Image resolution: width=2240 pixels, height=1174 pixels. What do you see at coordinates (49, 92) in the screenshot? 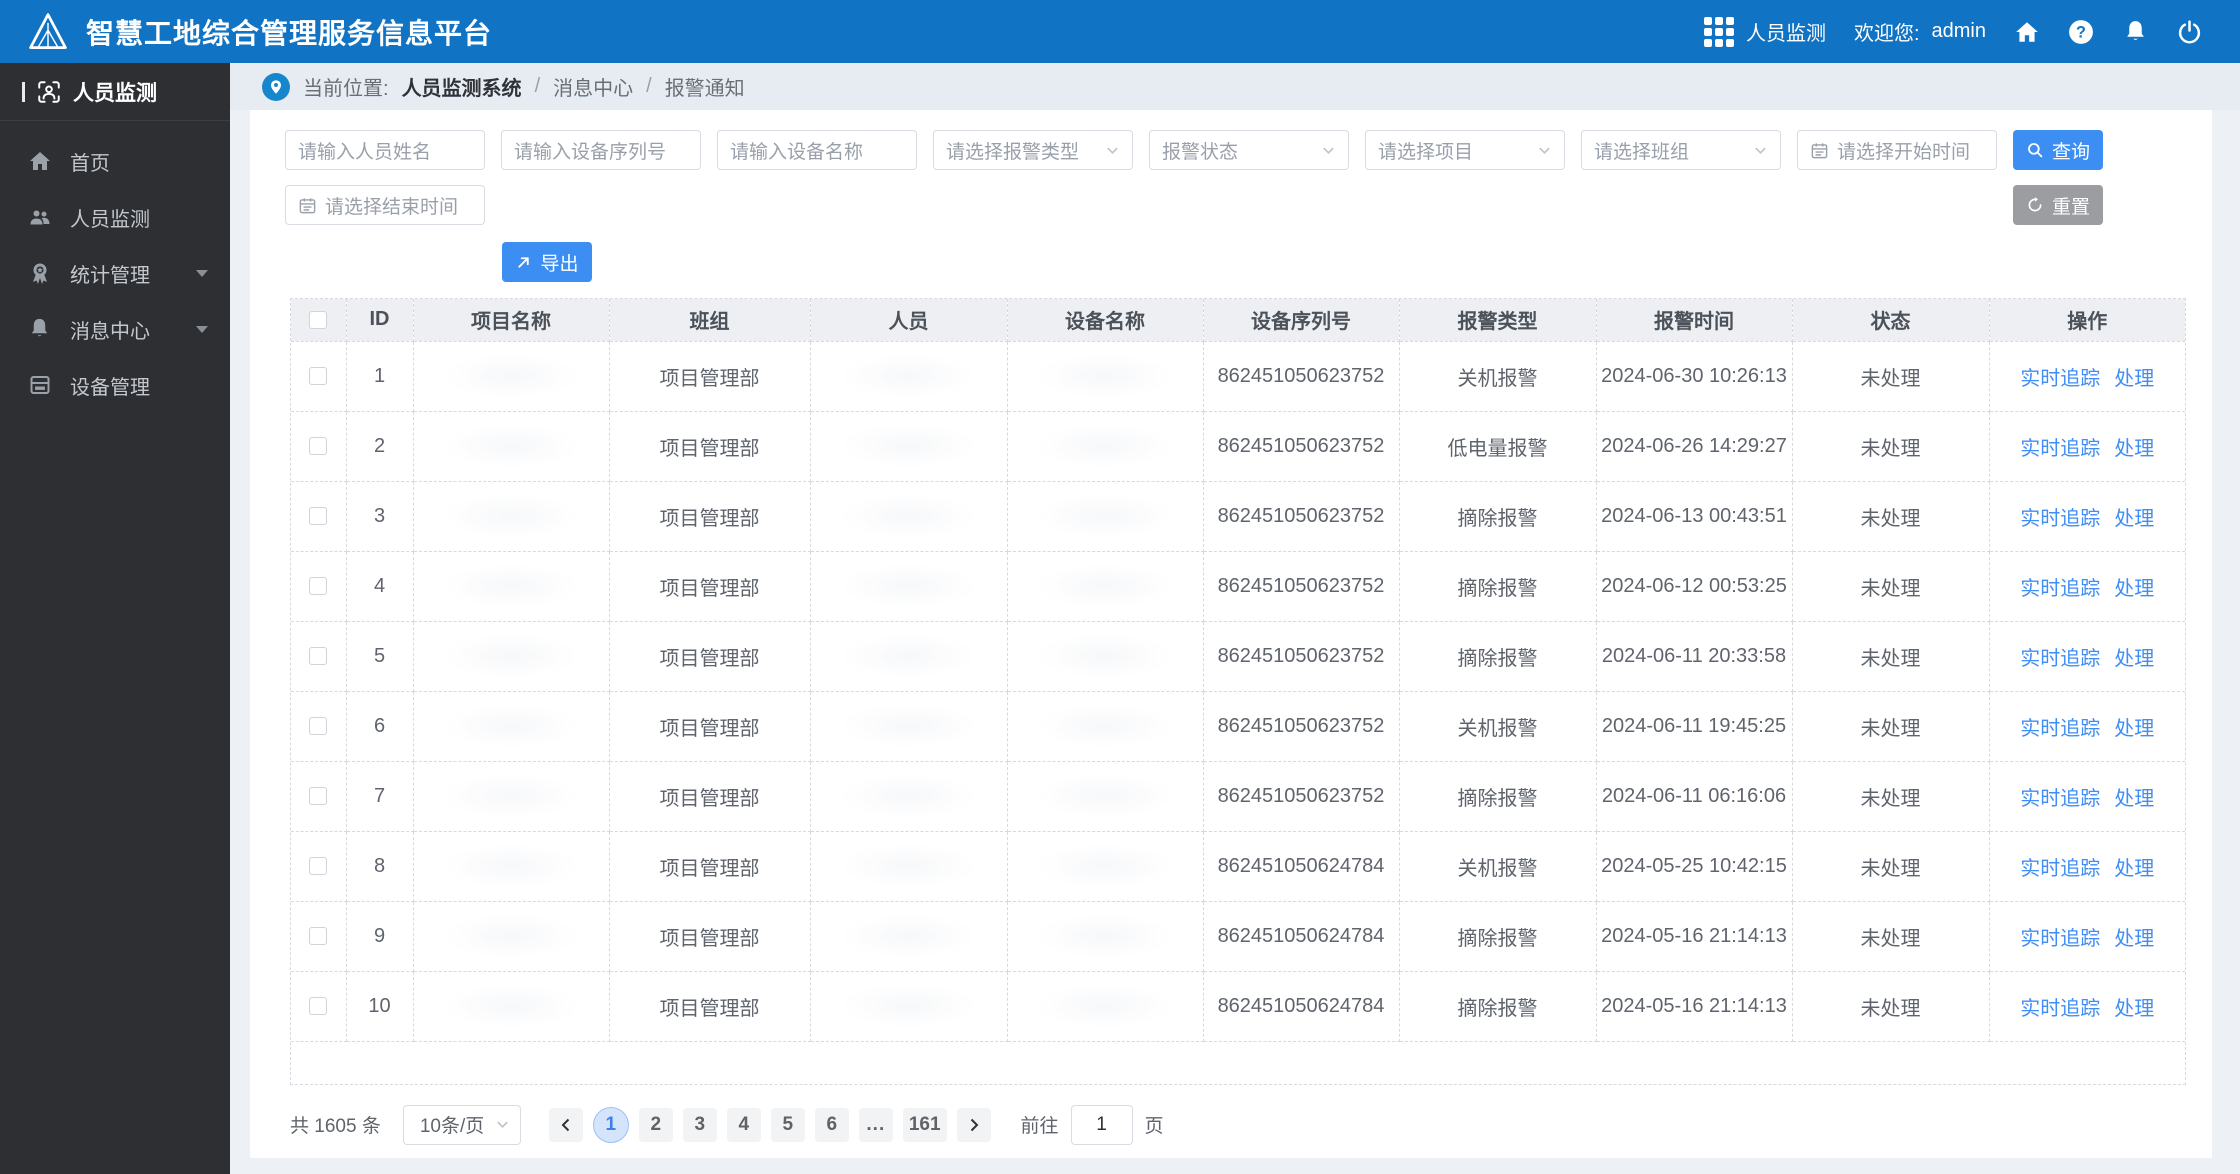
I see `face-badge-icon` at bounding box center [49, 92].